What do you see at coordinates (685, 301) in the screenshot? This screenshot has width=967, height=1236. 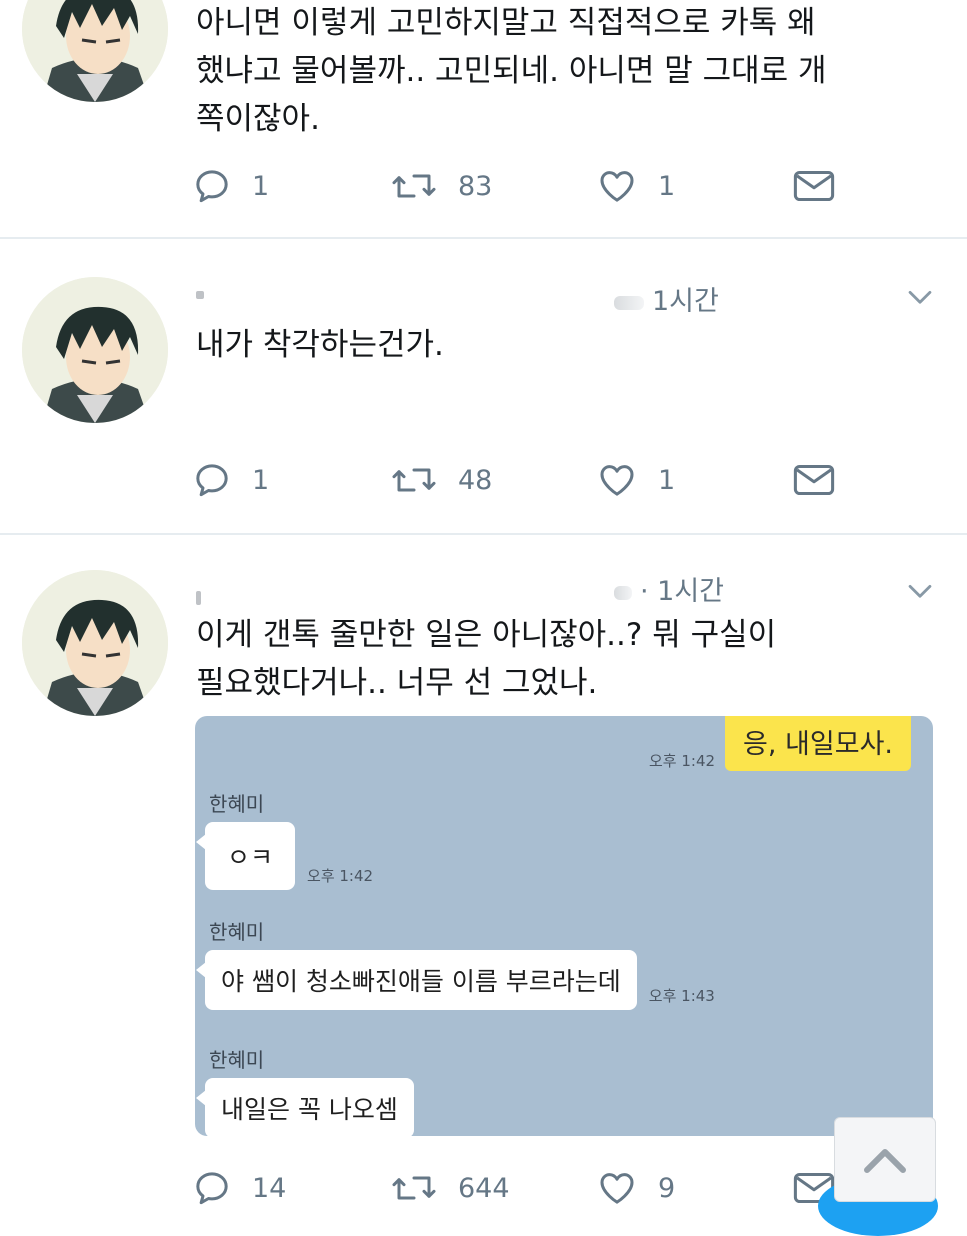 I see `tweet-time-text: 1시간` at bounding box center [685, 301].